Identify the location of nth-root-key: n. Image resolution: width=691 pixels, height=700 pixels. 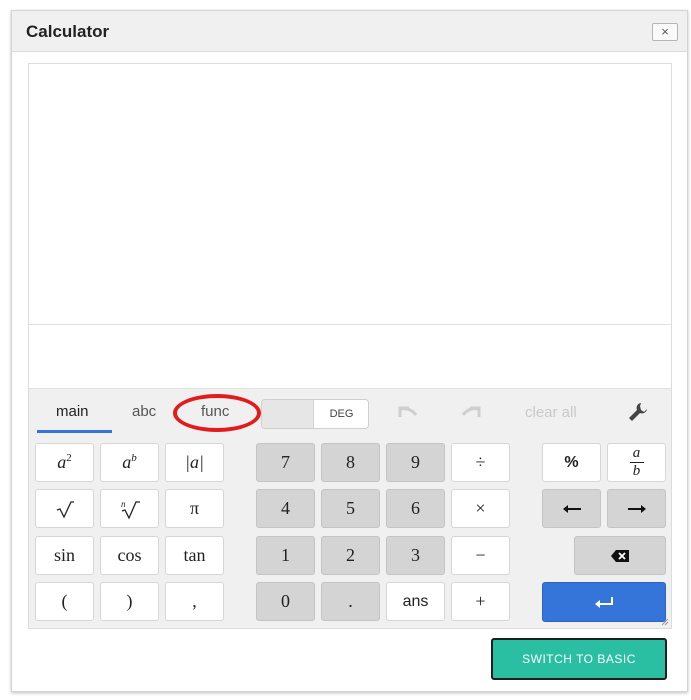
(129, 508).